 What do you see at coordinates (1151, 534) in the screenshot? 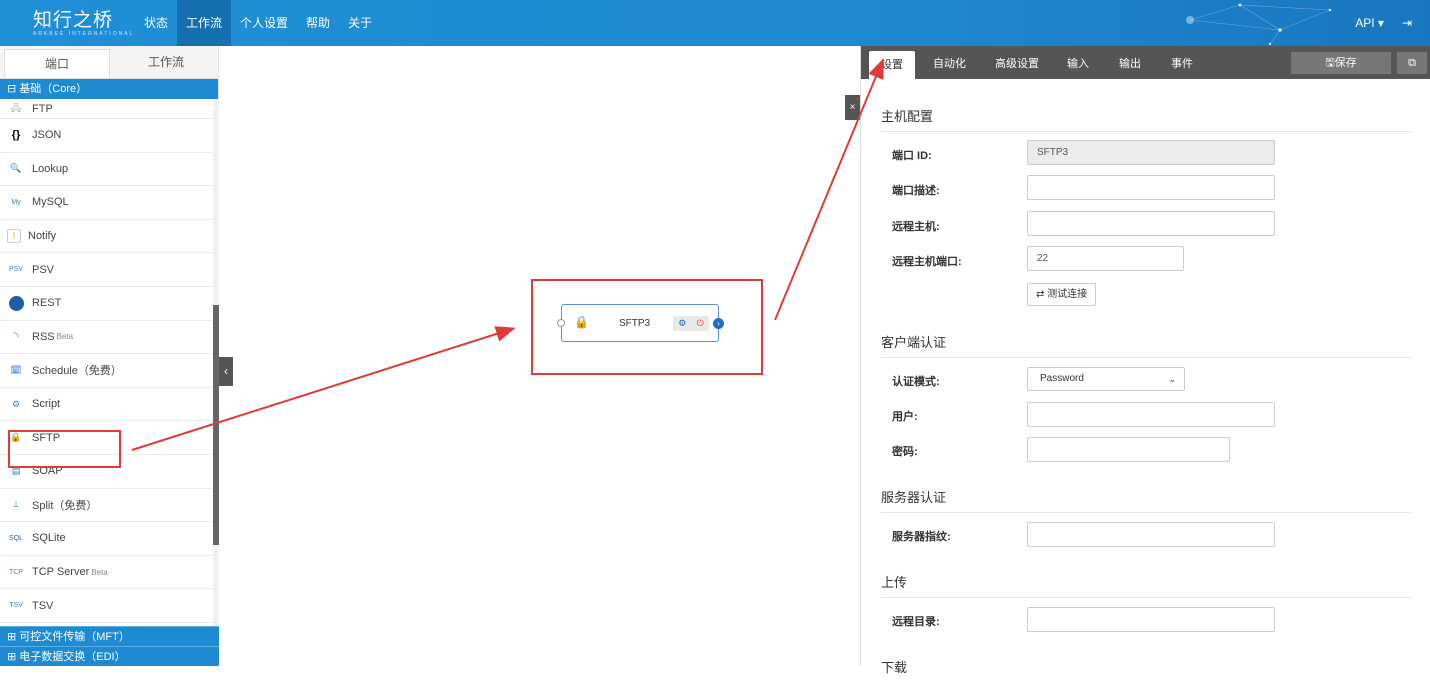
I see `server-fingerprint-field` at bounding box center [1151, 534].